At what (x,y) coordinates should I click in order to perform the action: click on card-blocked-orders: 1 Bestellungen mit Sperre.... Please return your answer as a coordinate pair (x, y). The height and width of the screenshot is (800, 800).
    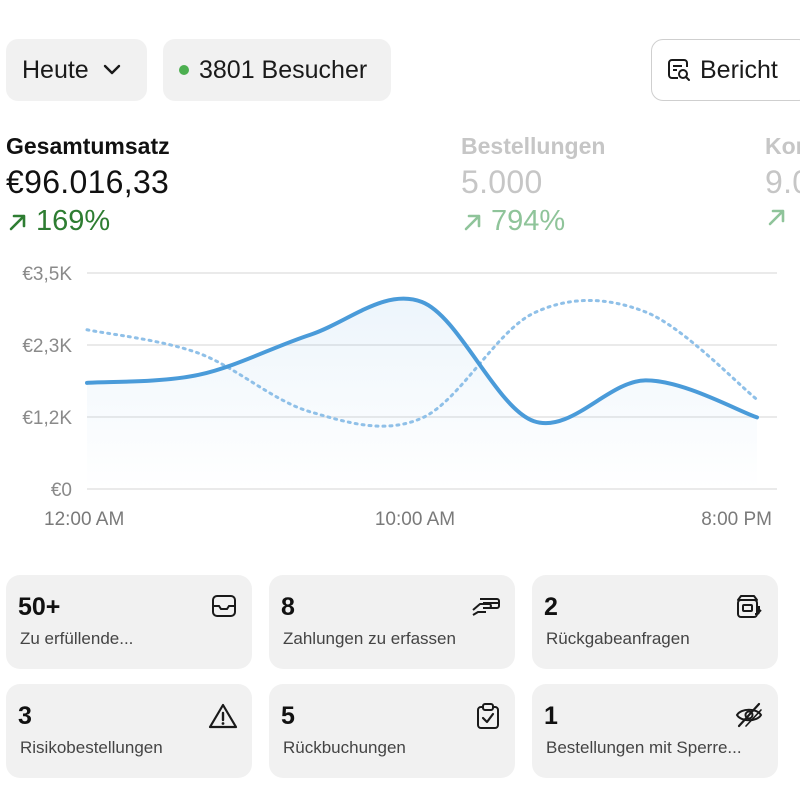
    Looking at the image, I should click on (655, 731).